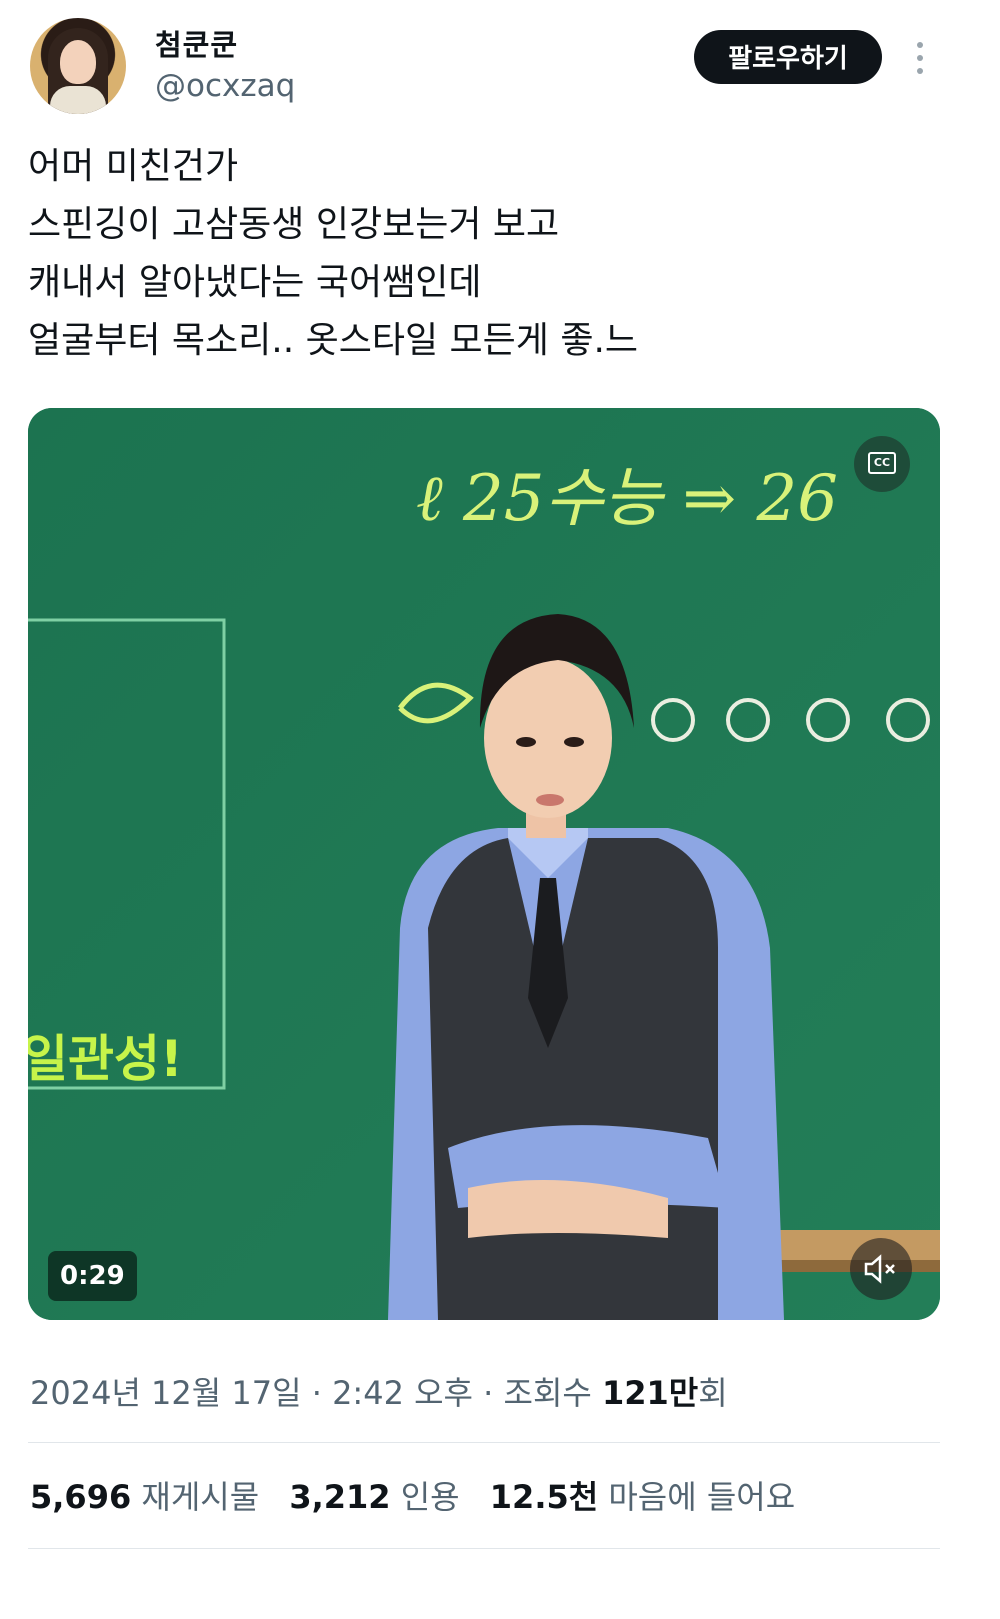 The image size is (1000, 1619). I want to click on quotes-label: 인용, so click(430, 1497).